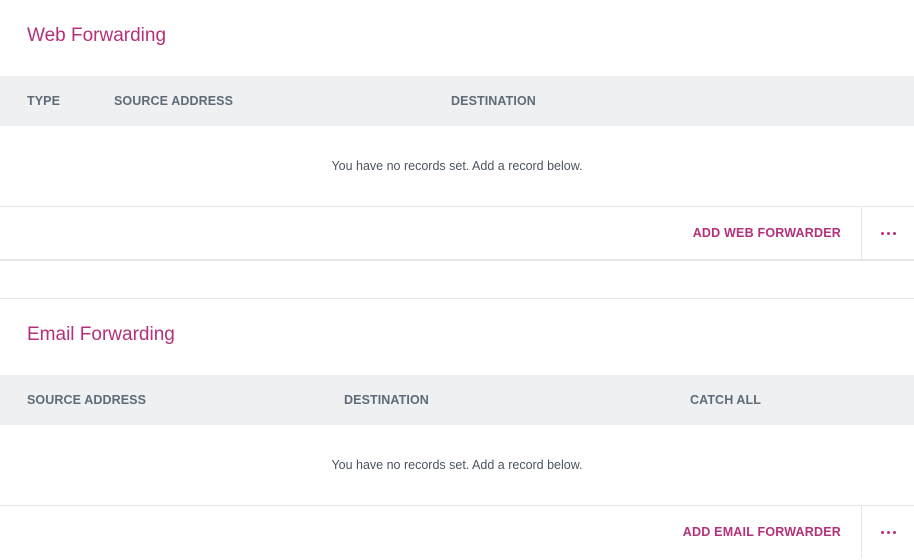 The width and height of the screenshot is (914, 560). I want to click on email-forwarding-more-button, so click(887, 532).